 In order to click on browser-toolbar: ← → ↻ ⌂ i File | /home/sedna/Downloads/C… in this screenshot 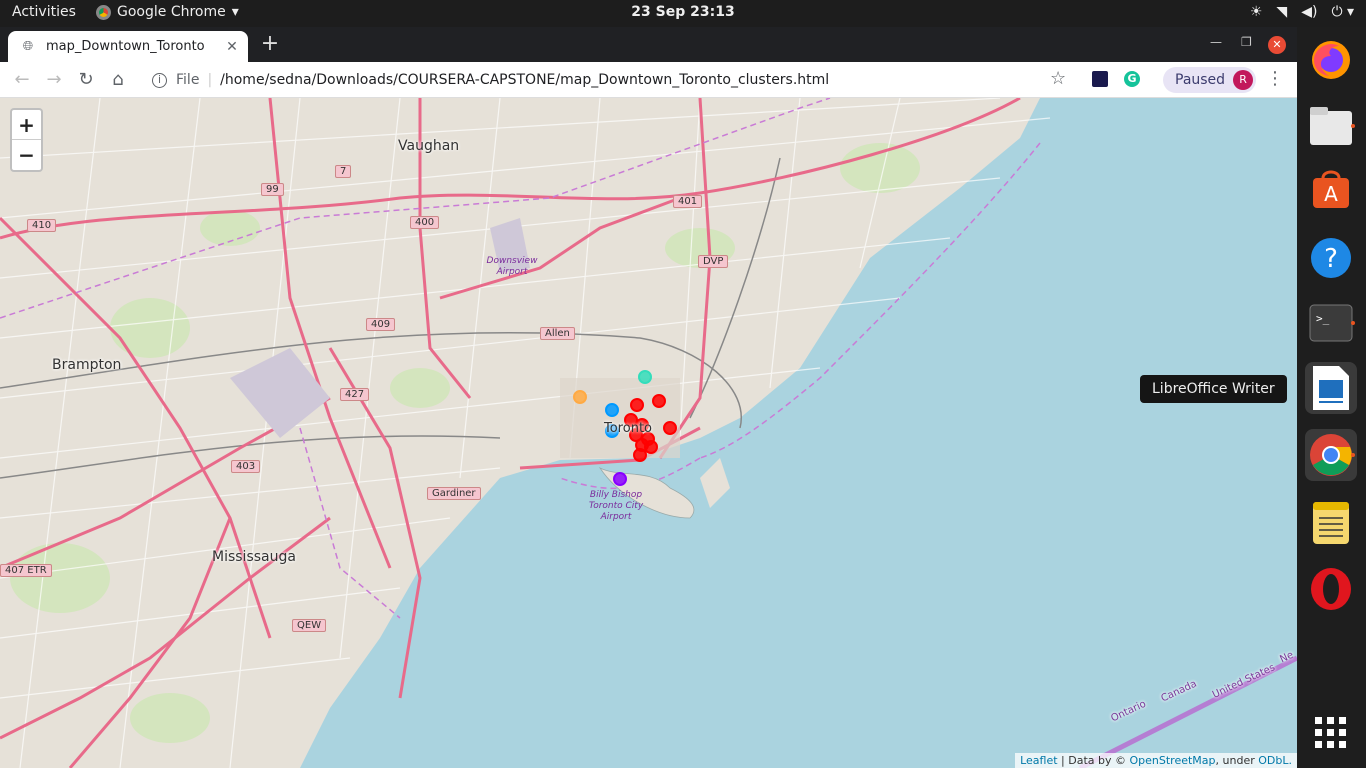, I will do `click(648, 80)`.